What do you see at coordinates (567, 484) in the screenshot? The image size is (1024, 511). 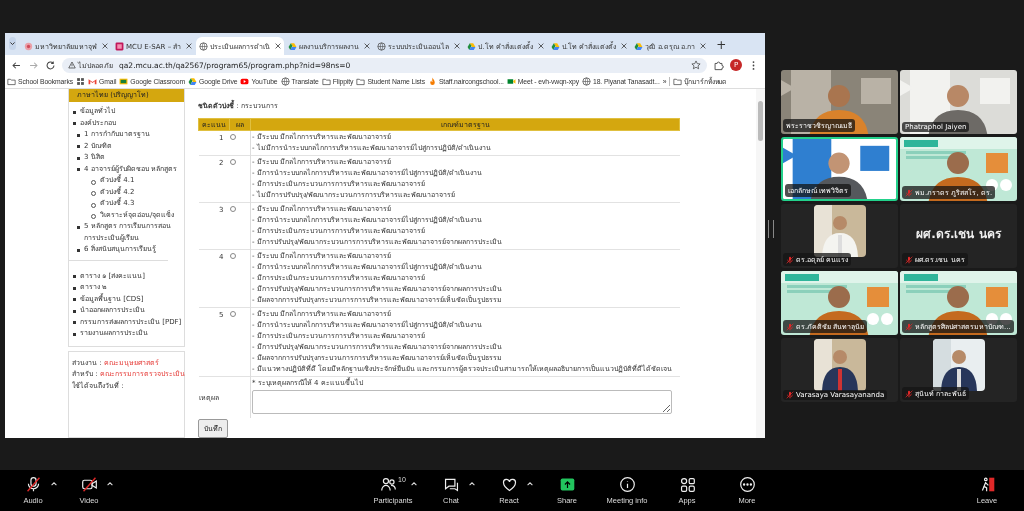 I see `share-screen-icon` at bounding box center [567, 484].